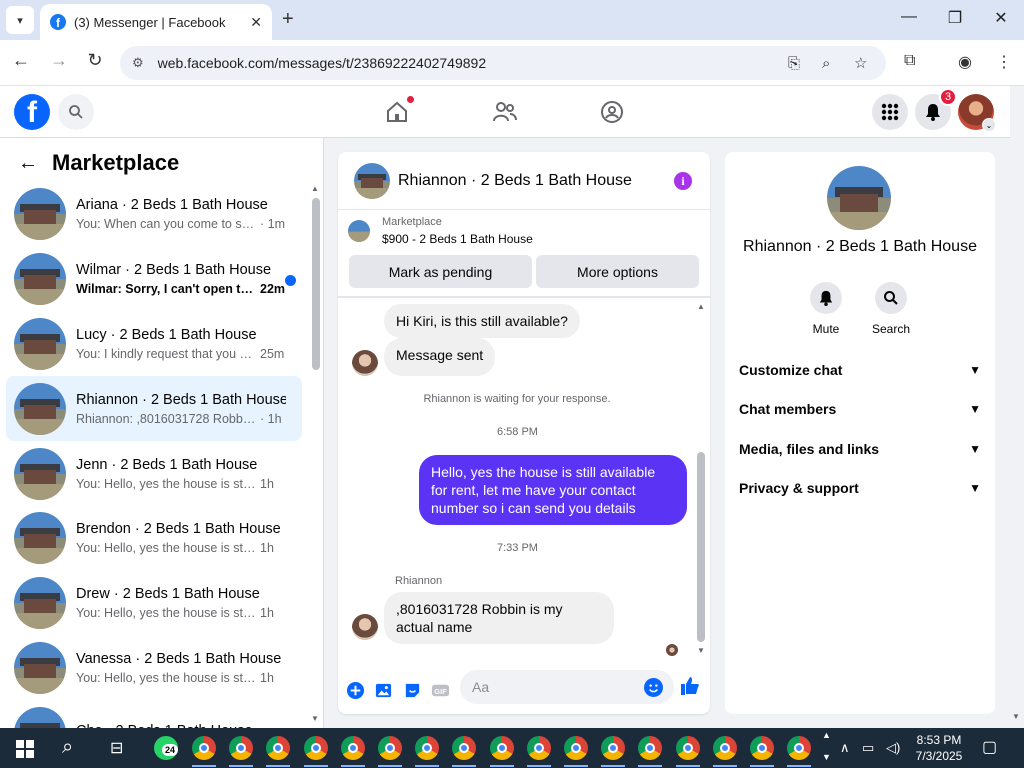 The width and height of the screenshot is (1024, 768). Describe the element at coordinates (290, 280) in the screenshot. I see `unread-indicator` at that location.